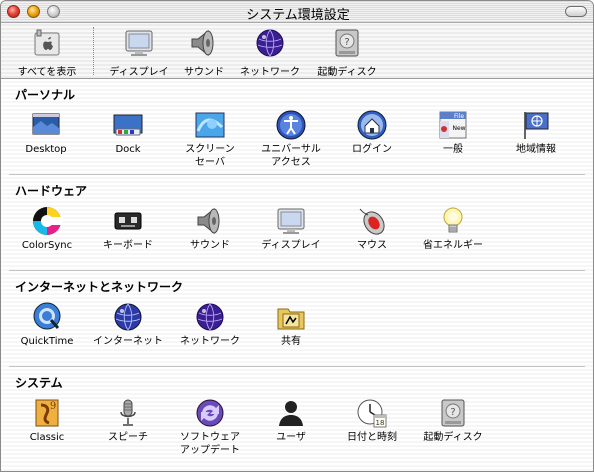 This screenshot has width=594, height=472. I want to click on pref-pane-label: スクリーン セーバ, so click(210, 156).